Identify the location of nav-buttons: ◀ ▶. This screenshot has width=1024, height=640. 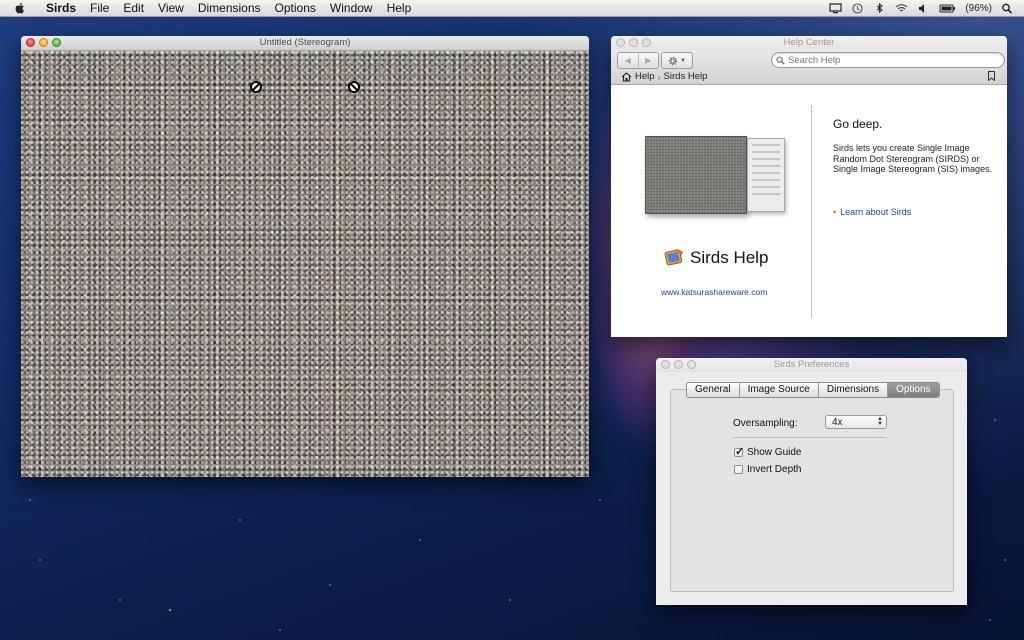
(638, 60).